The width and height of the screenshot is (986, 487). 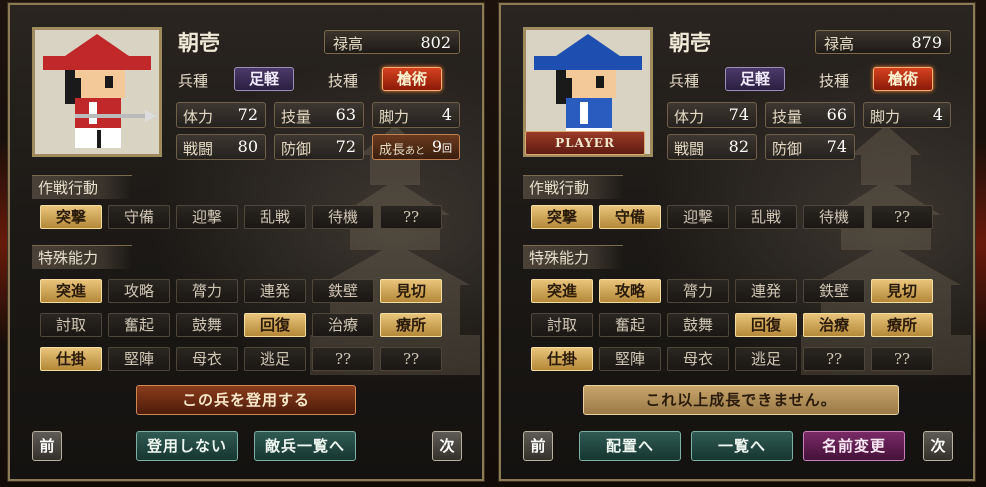 What do you see at coordinates (392, 150) in the screenshot?
I see `growth-label-text: 成長` at bounding box center [392, 150].